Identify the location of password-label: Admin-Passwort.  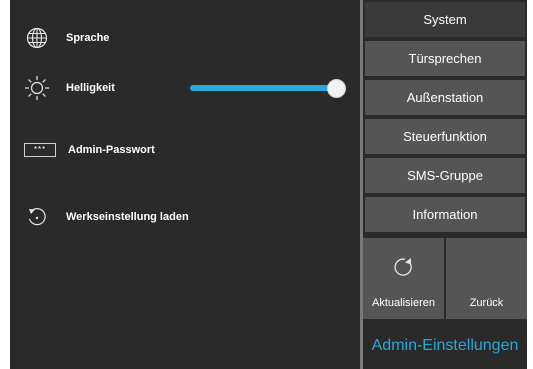
(111, 150).